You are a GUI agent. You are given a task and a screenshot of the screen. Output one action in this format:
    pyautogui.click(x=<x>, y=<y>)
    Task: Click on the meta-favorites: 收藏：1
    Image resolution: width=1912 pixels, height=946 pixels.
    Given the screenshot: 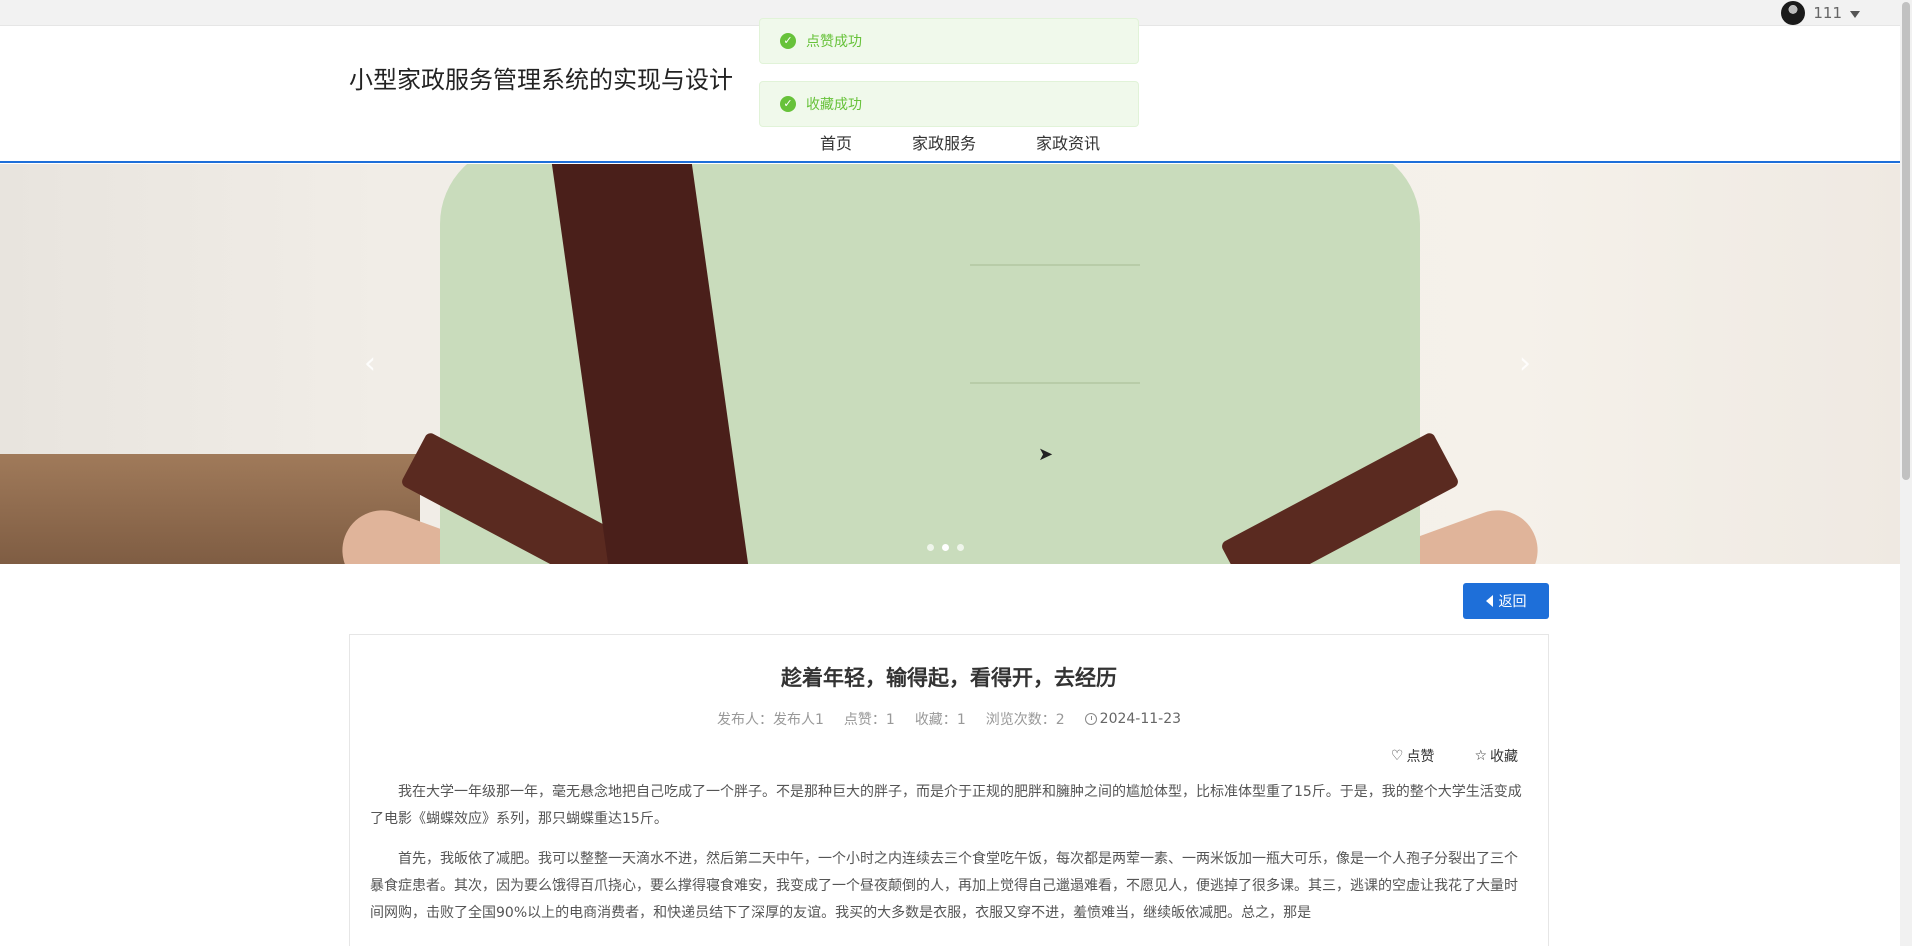 What is the action you would take?
    pyautogui.click(x=940, y=720)
    